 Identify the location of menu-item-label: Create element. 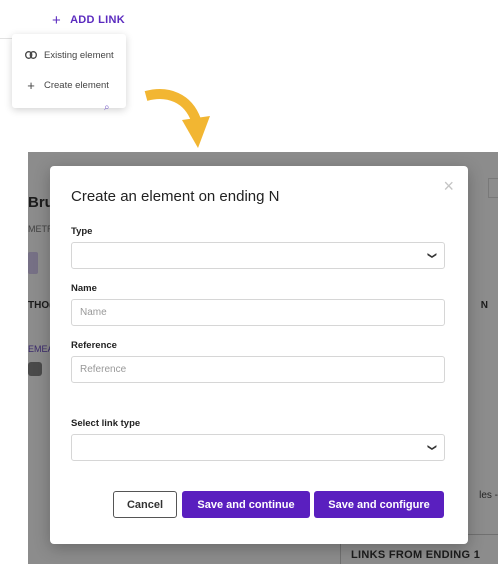
(76, 85).